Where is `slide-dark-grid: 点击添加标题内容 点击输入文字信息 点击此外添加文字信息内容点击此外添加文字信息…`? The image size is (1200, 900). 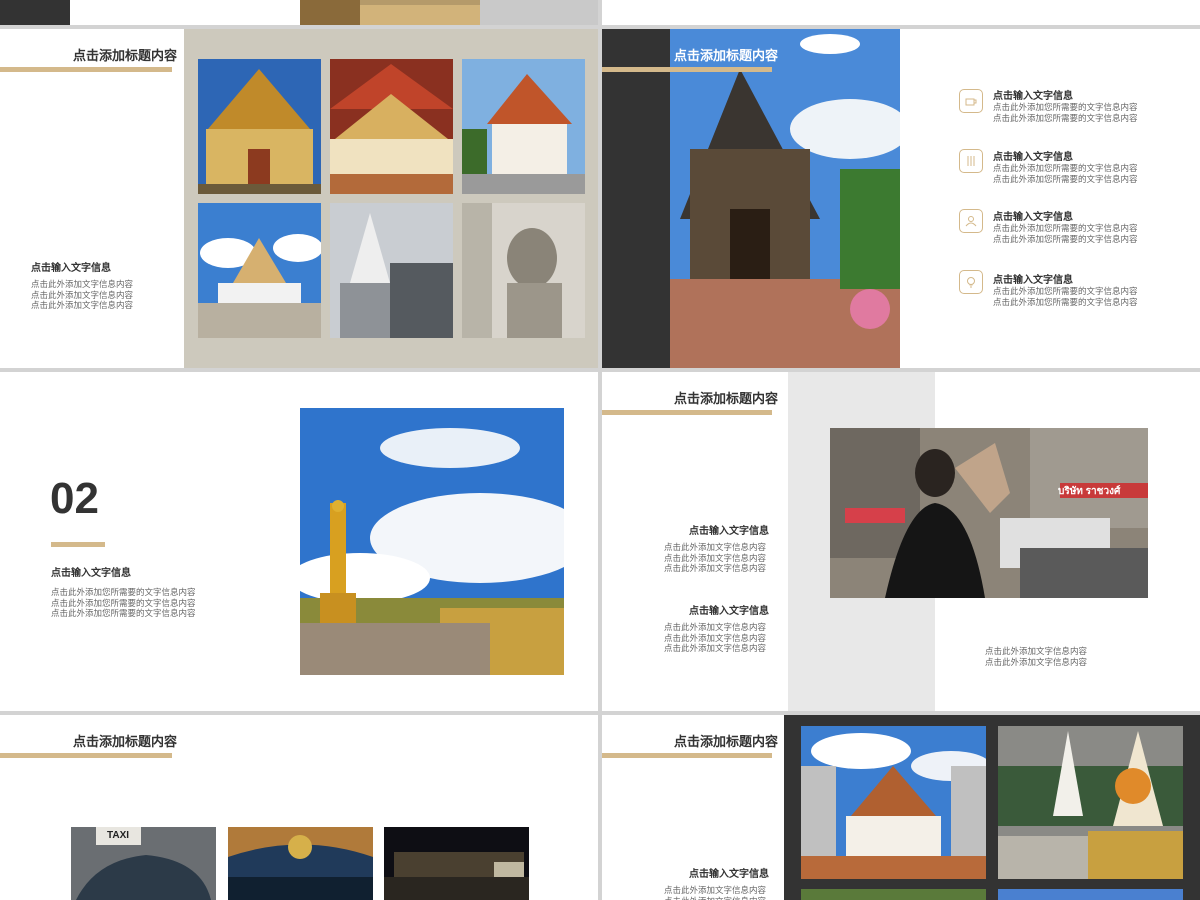
slide-dark-grid: 点击添加标题内容 点击输入文字信息 点击此外添加文字信息内容点击此外添加文字信息… is located at coordinates (901, 807).